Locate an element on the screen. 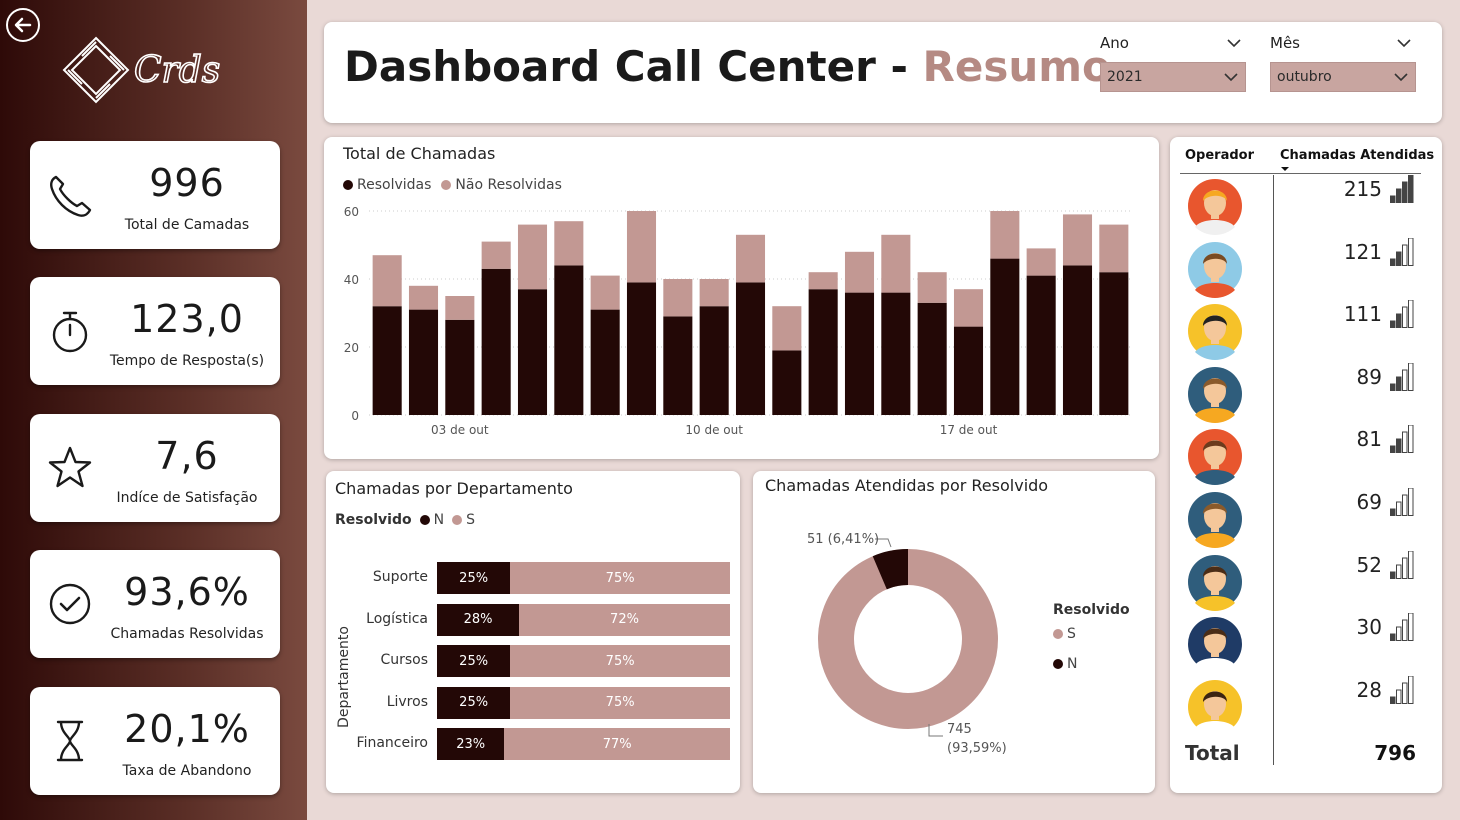 The height and width of the screenshot is (820, 1460). table-row: 89 is located at coordinates (1304, 393).